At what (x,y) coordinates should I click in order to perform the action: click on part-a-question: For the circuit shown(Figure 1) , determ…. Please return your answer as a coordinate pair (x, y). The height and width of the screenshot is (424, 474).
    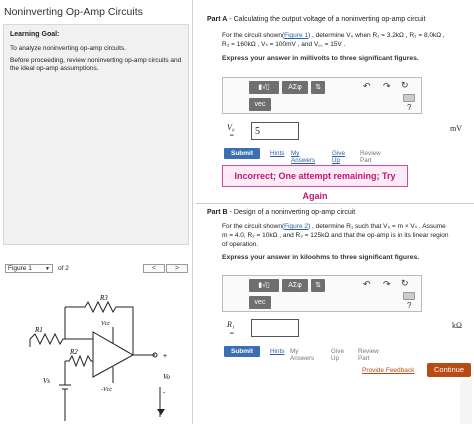
    Looking at the image, I should click on (333, 40).